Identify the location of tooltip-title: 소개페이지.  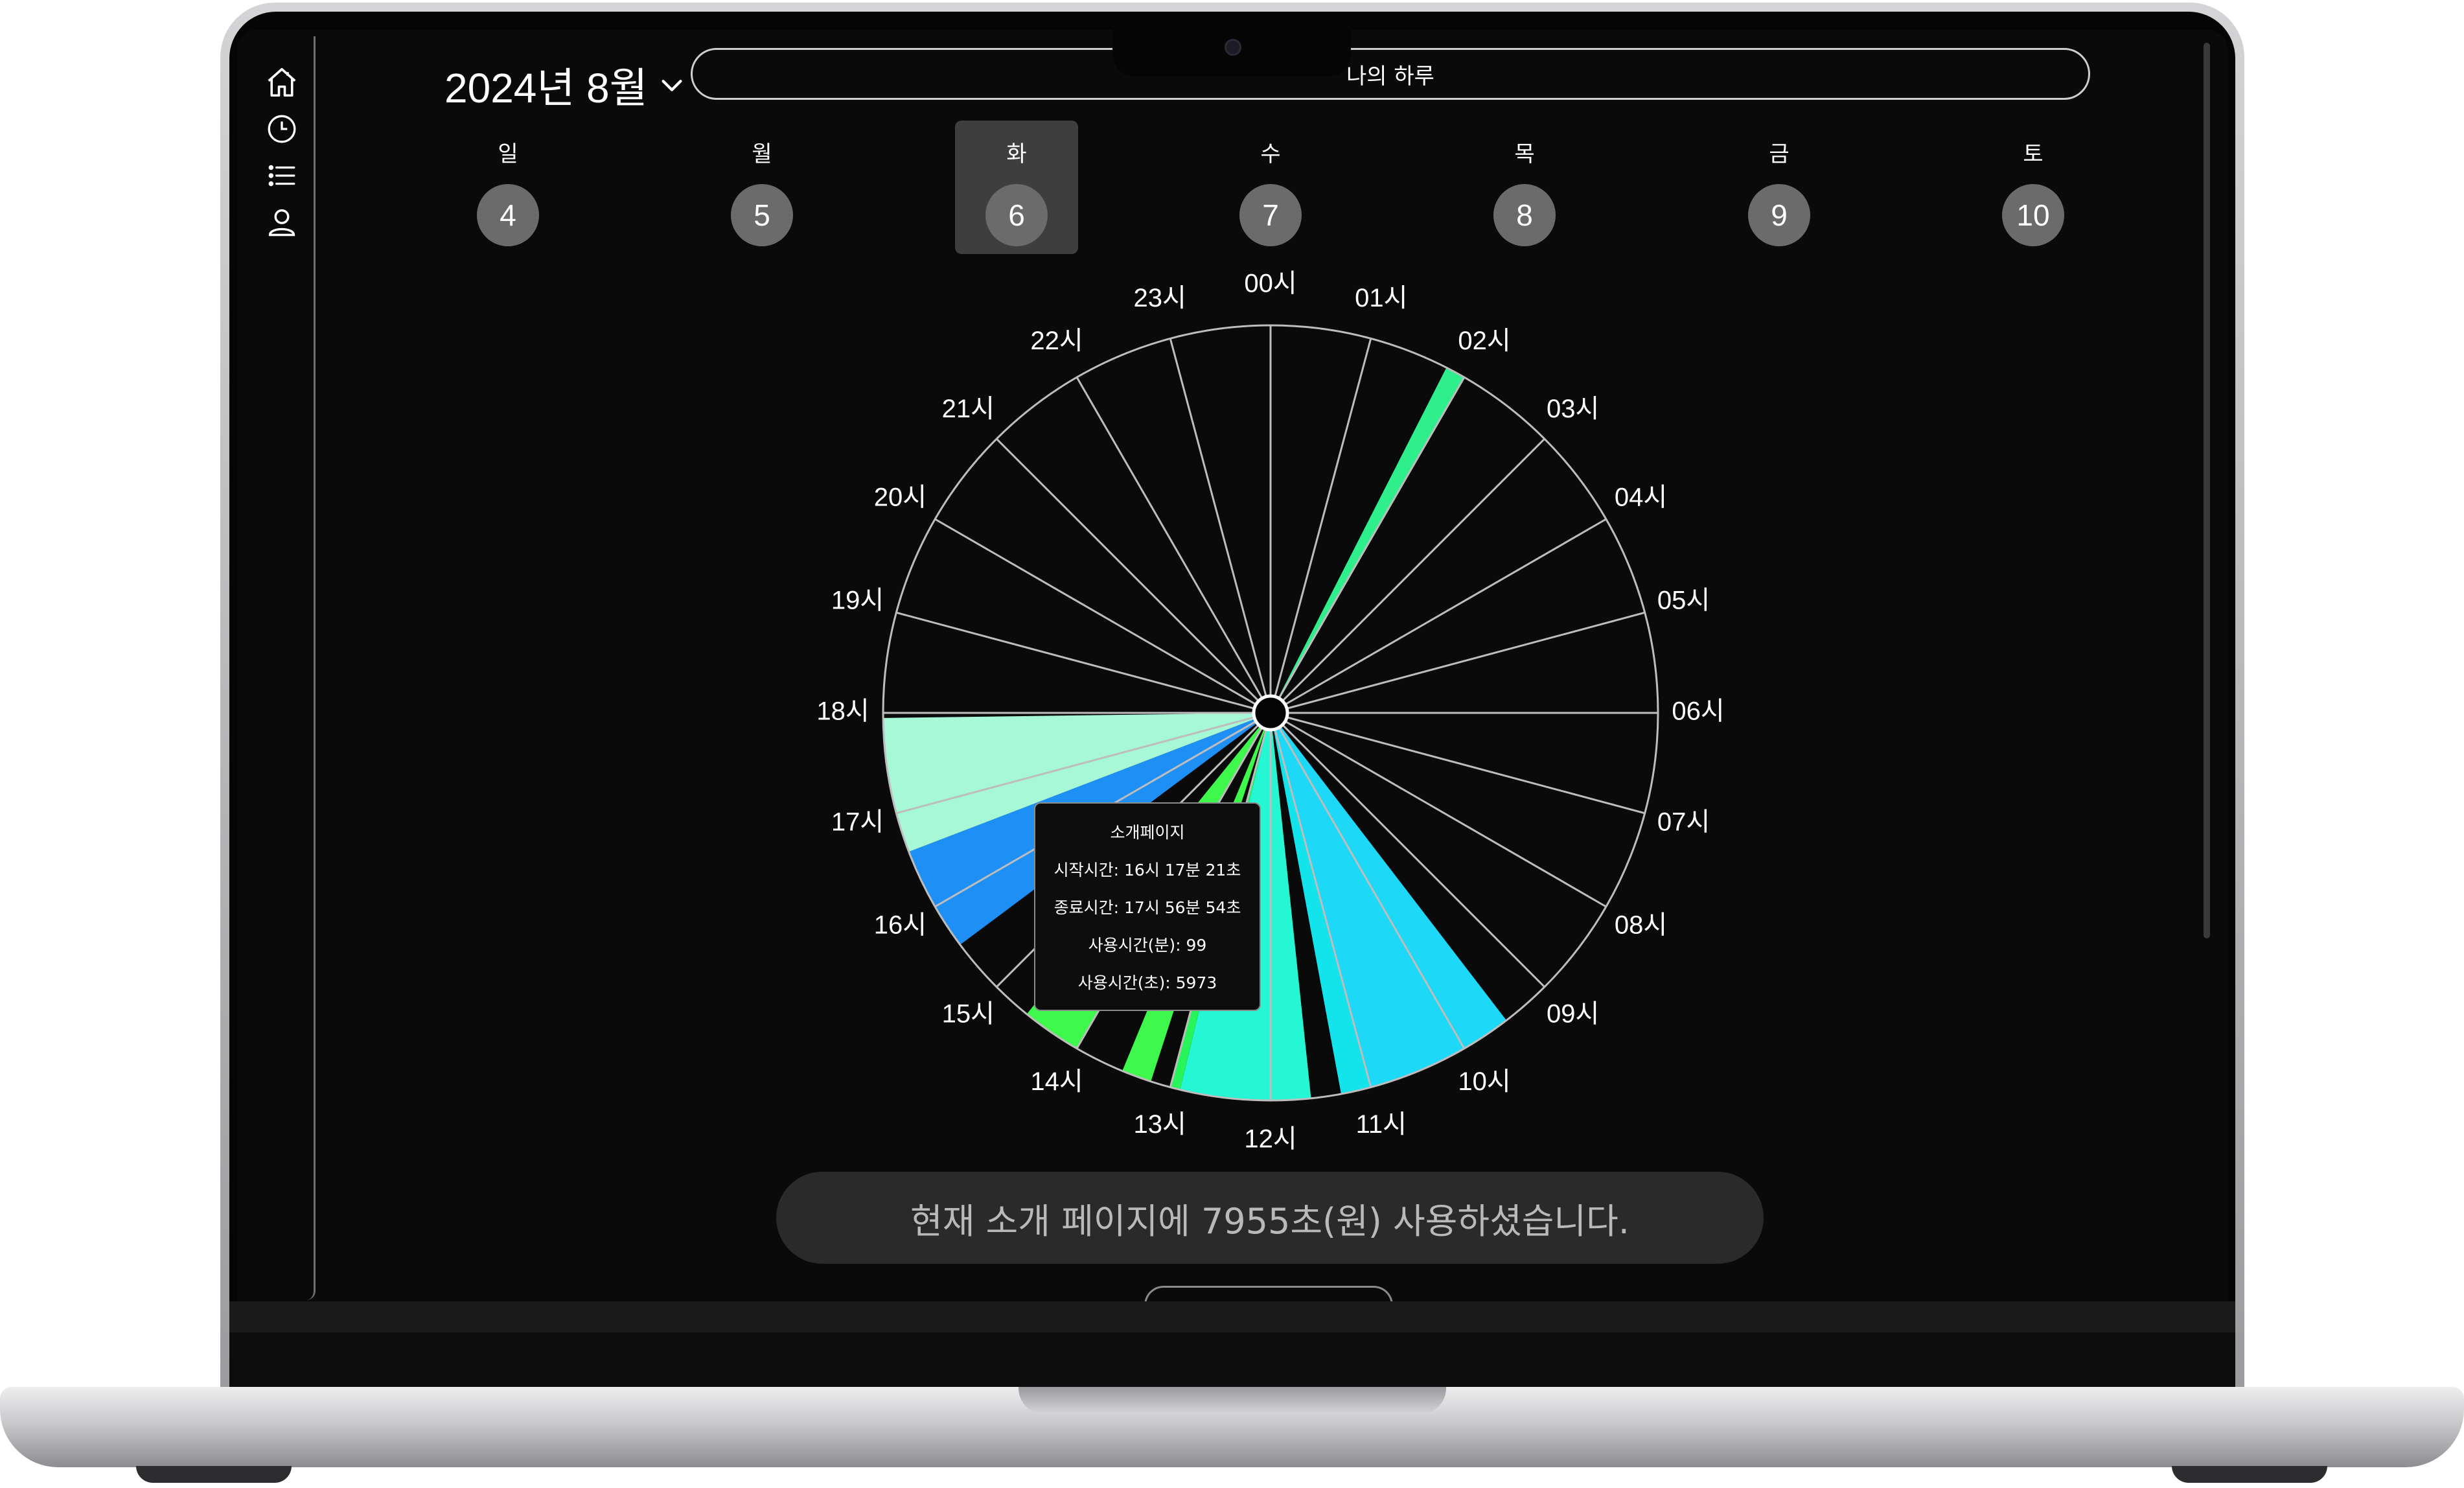
(1147, 832).